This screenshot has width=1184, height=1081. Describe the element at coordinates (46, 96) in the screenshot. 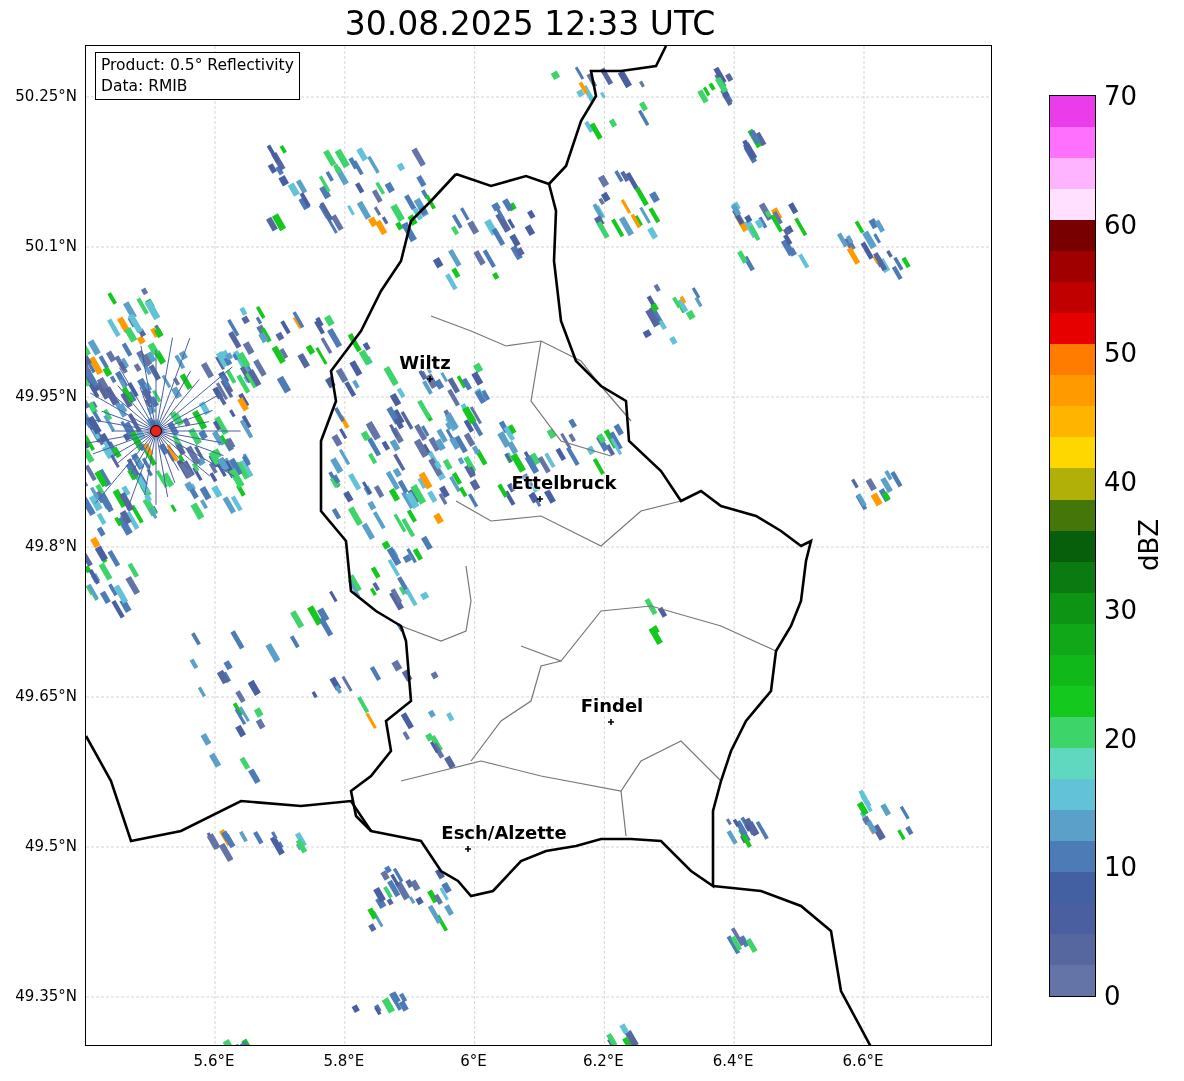

I see `axis-tick-label: 50.25°N` at that location.